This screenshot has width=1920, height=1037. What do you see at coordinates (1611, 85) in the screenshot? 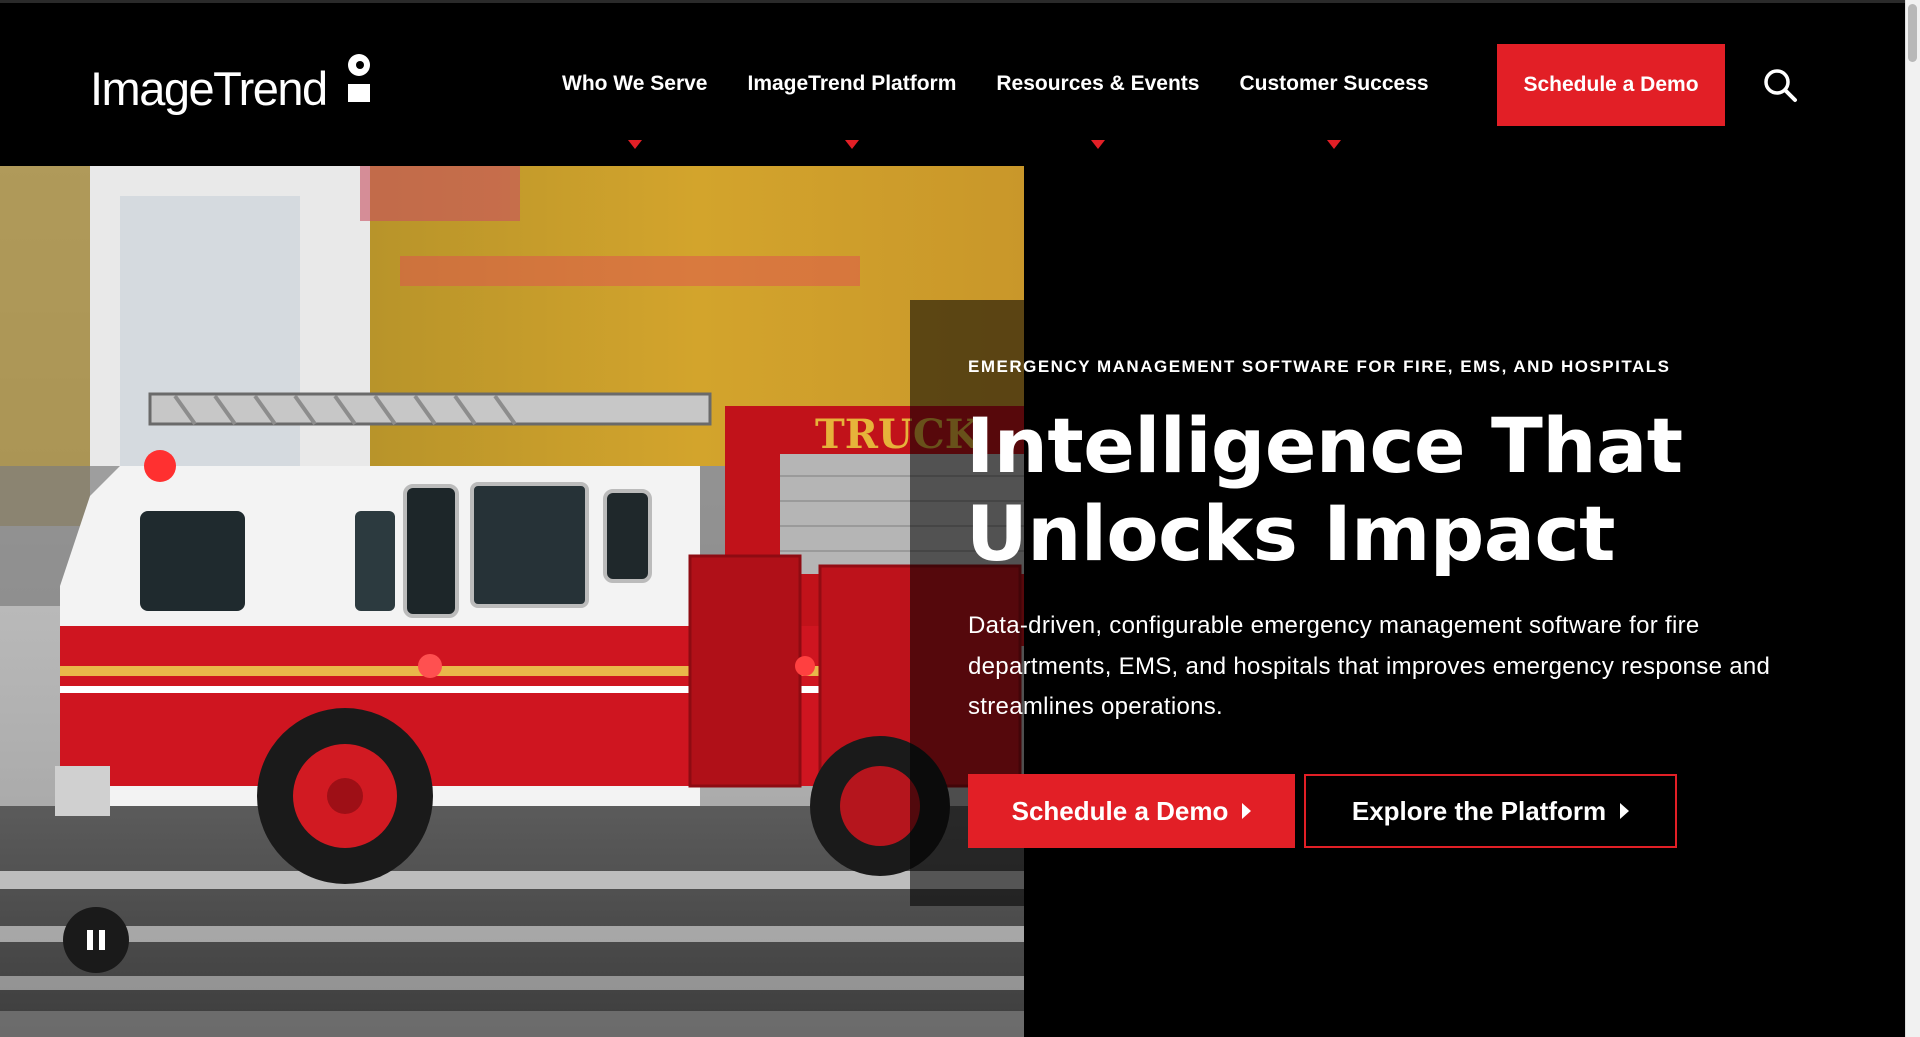
I see `schedule-demo-nav-button: Schedule a Demo` at bounding box center [1611, 85].